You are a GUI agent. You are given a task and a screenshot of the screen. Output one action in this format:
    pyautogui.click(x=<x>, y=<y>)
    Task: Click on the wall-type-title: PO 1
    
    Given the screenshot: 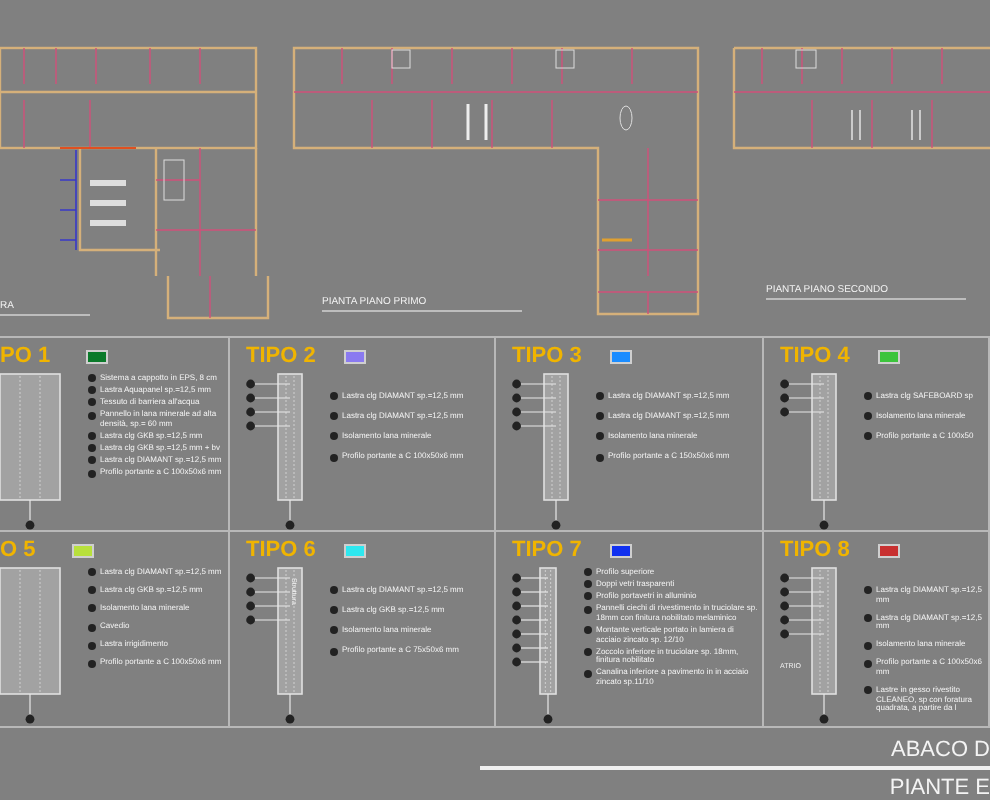 What is the action you would take?
    pyautogui.click(x=25, y=357)
    